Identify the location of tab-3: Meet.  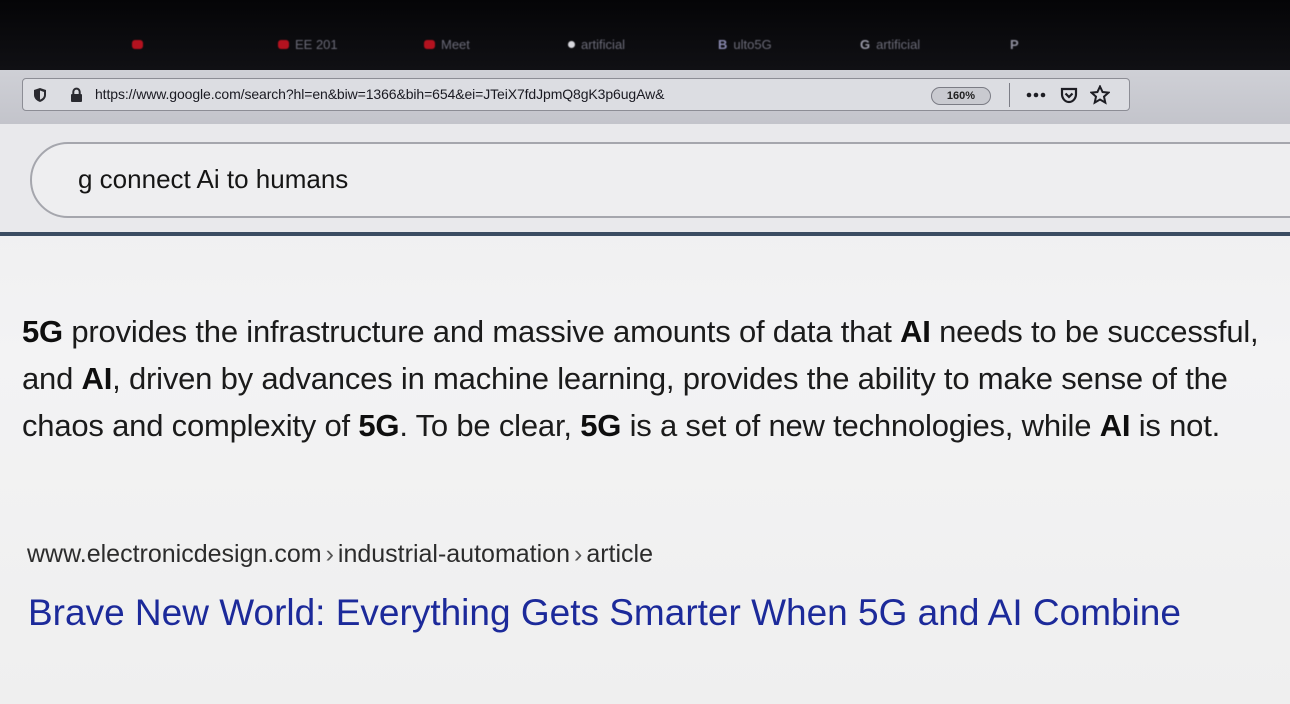
(447, 44).